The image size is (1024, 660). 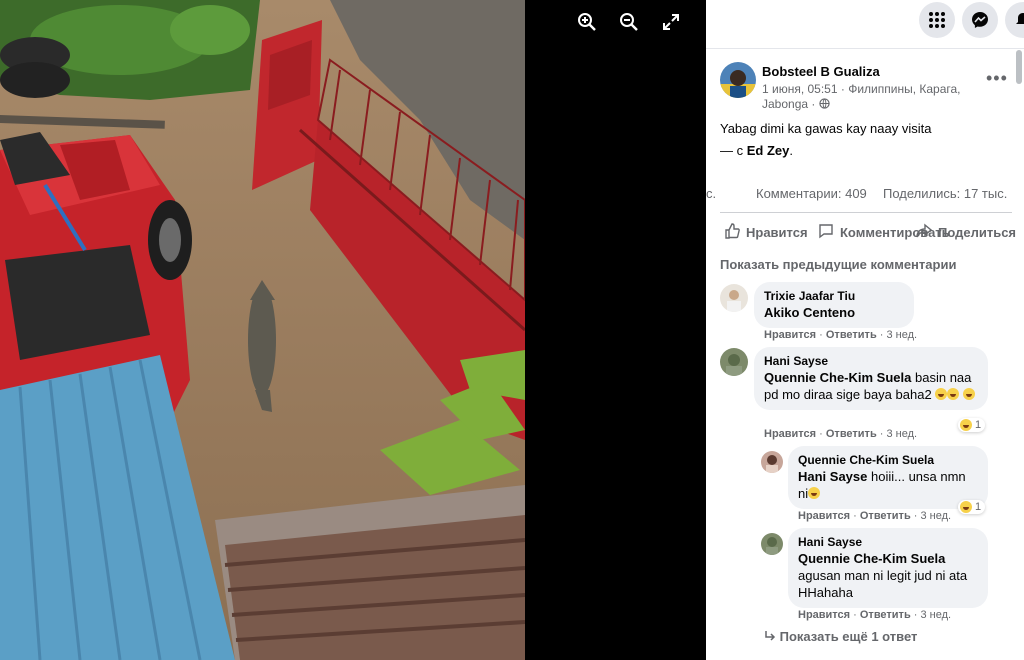 I want to click on zoom-out-icon, so click(x=629, y=22).